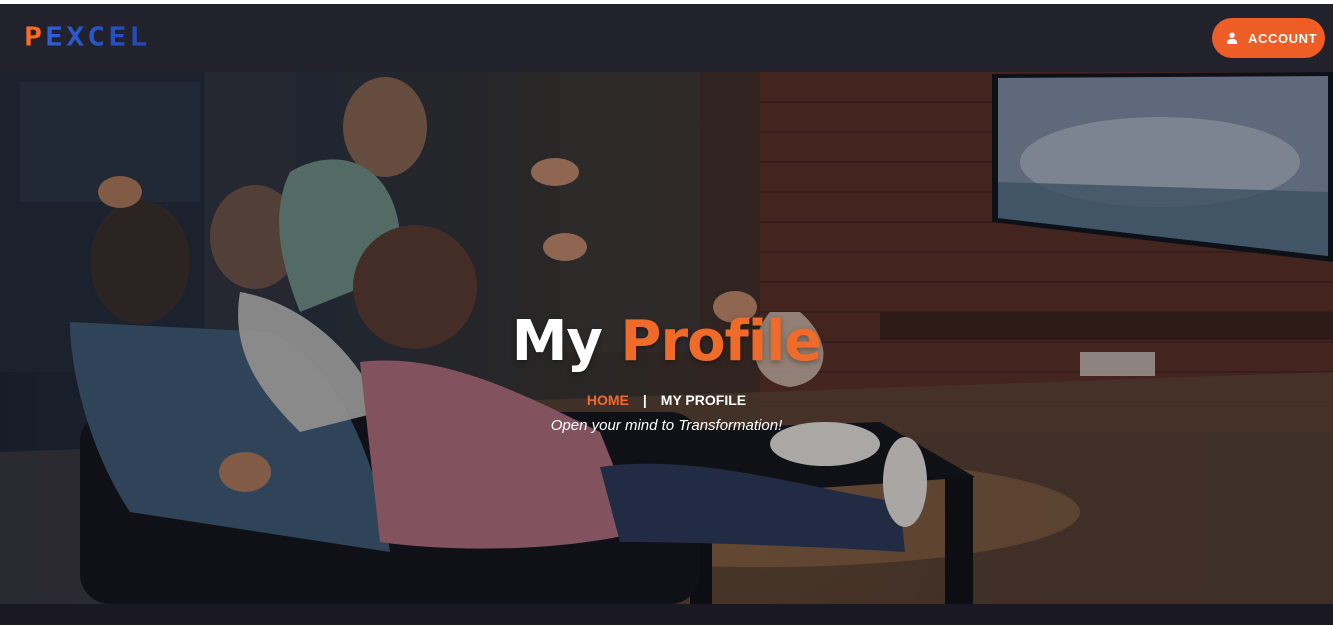  Describe the element at coordinates (721, 341) in the screenshot. I see `page-title-word-2: Profile` at that location.